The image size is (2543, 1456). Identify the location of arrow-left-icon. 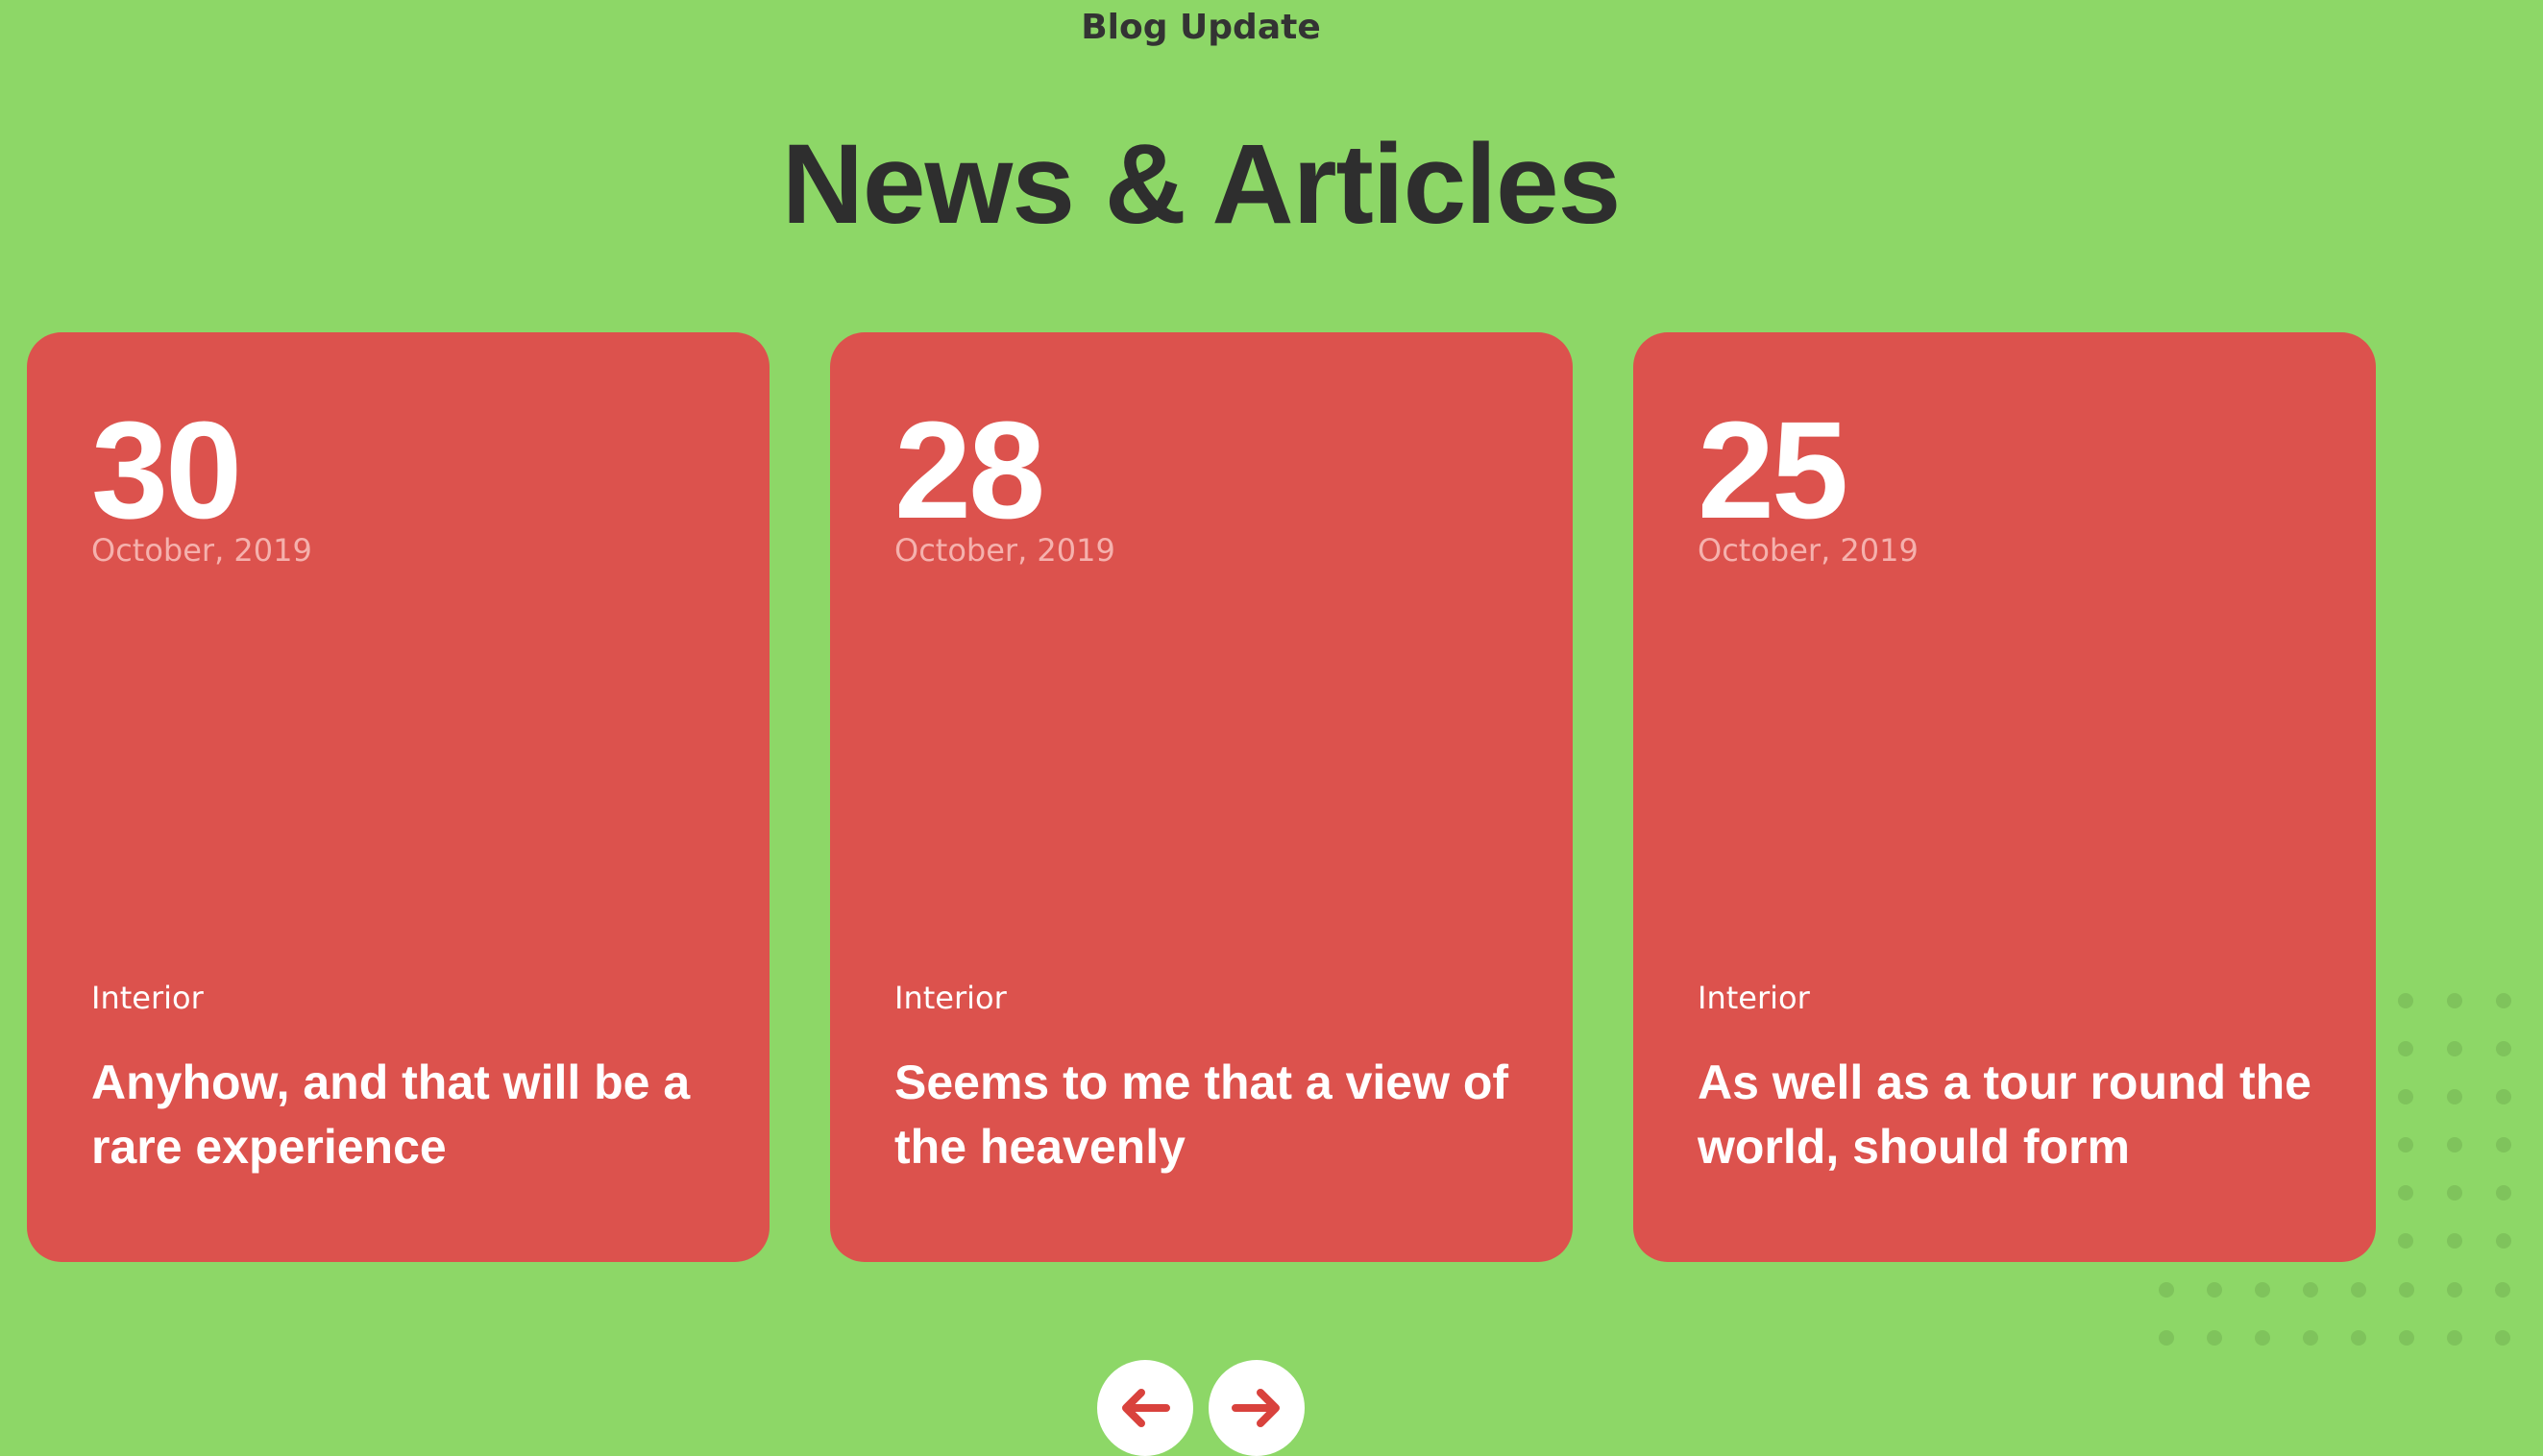
(1146, 1408).